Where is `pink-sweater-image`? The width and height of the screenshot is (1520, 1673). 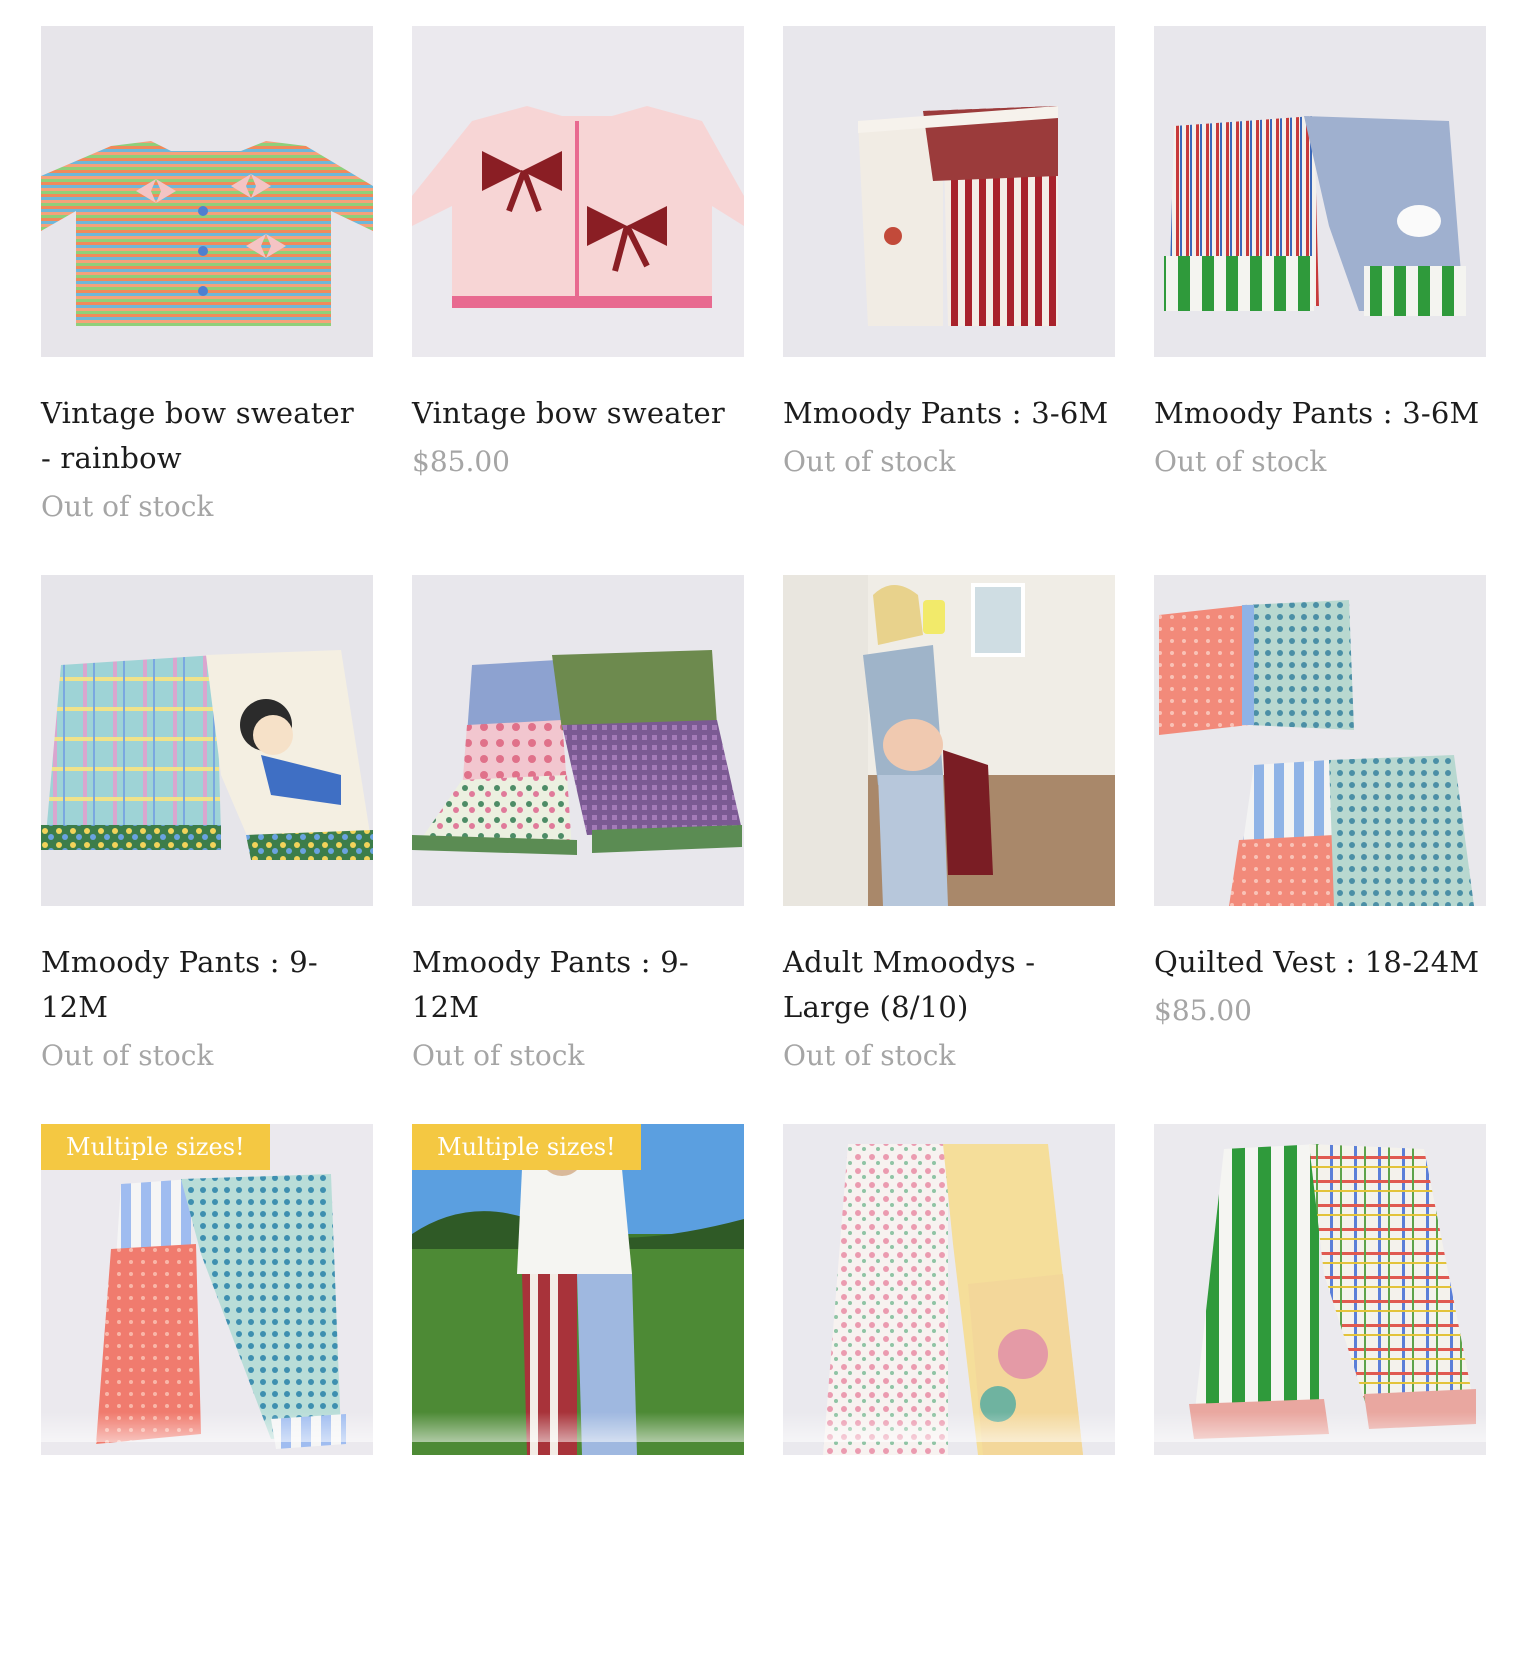 pink-sweater-image is located at coordinates (578, 191).